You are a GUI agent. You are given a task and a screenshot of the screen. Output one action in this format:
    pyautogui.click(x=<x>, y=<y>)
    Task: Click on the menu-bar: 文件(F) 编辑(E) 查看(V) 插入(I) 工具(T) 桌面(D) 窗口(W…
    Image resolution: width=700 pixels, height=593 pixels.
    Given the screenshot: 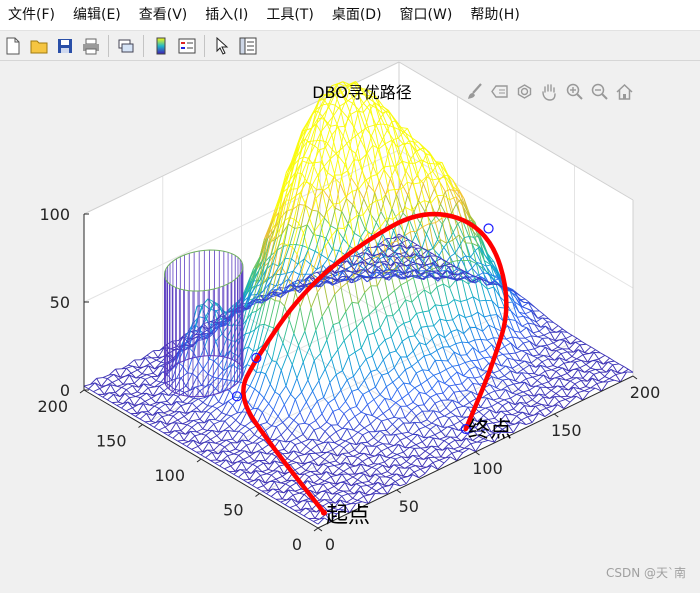 What is the action you would take?
    pyautogui.click(x=350, y=15)
    